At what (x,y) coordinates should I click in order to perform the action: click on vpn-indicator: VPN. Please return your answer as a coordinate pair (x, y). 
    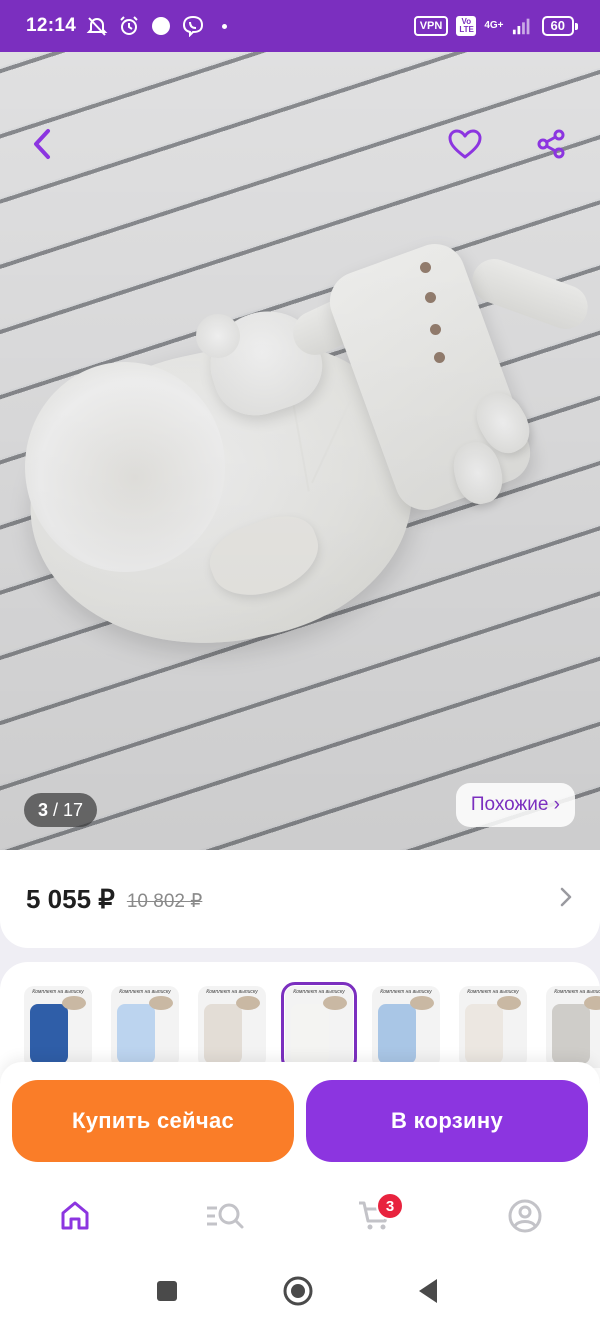
    Looking at the image, I should click on (431, 26).